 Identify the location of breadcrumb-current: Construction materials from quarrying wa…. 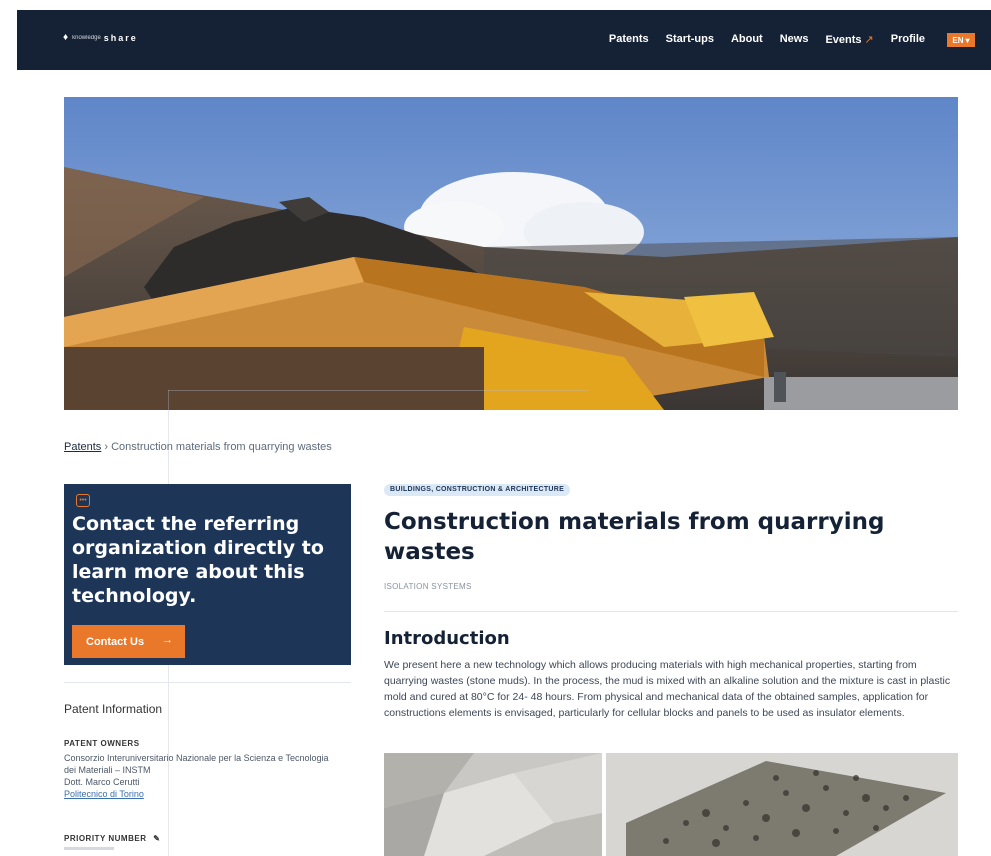
(221, 447).